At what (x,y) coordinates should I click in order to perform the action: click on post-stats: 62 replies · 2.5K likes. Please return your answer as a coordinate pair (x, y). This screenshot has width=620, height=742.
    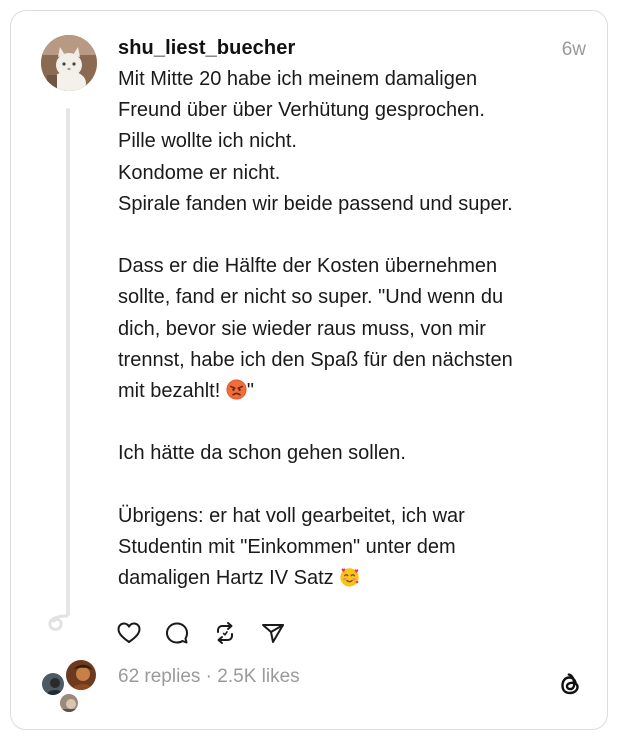
    Looking at the image, I should click on (209, 677).